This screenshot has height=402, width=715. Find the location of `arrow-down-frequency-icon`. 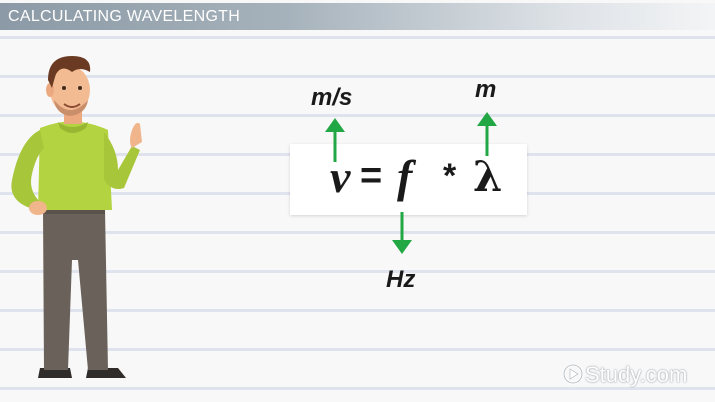

arrow-down-frequency-icon is located at coordinates (402, 233).